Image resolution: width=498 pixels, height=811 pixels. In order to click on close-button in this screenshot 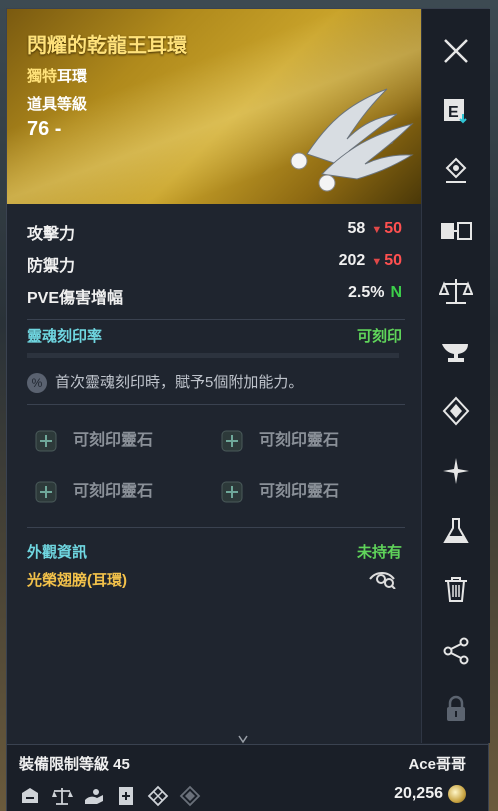, I will do `click(456, 51)`.